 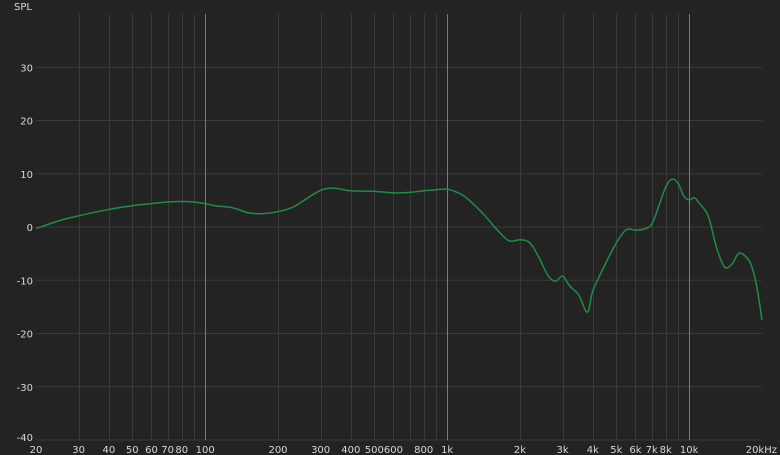 I want to click on y-tick-label: -30, so click(x=25, y=388).